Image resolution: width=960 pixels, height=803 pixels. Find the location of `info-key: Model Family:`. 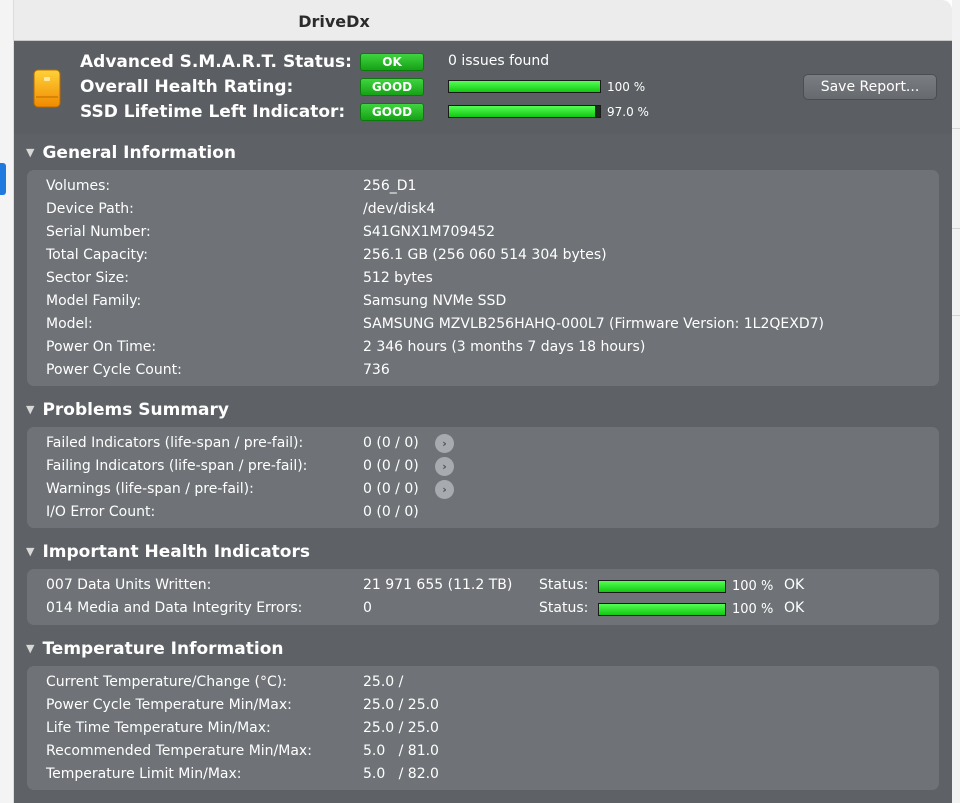

info-key: Model Family: is located at coordinates (94, 301).